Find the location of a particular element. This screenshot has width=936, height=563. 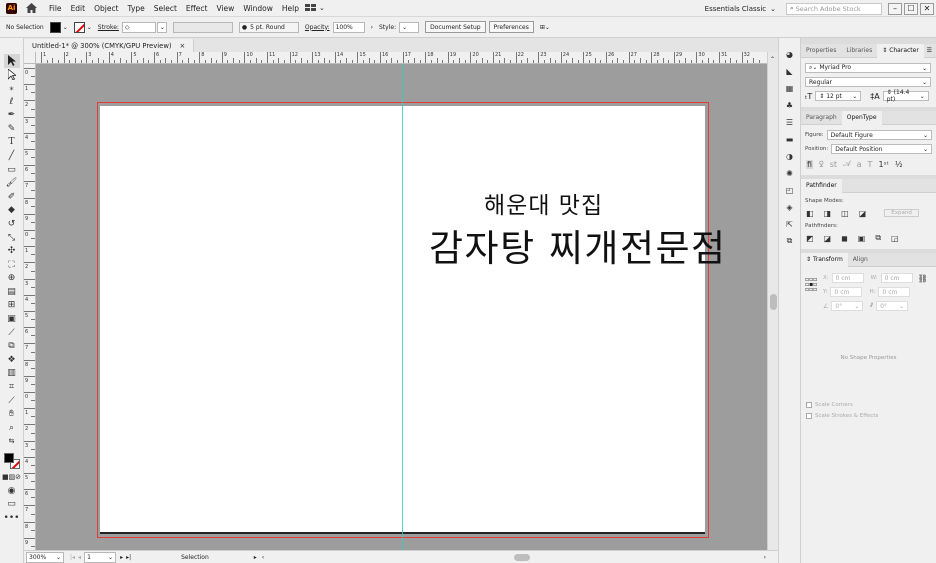

scale-strokes-checkbox is located at coordinates (809, 415).